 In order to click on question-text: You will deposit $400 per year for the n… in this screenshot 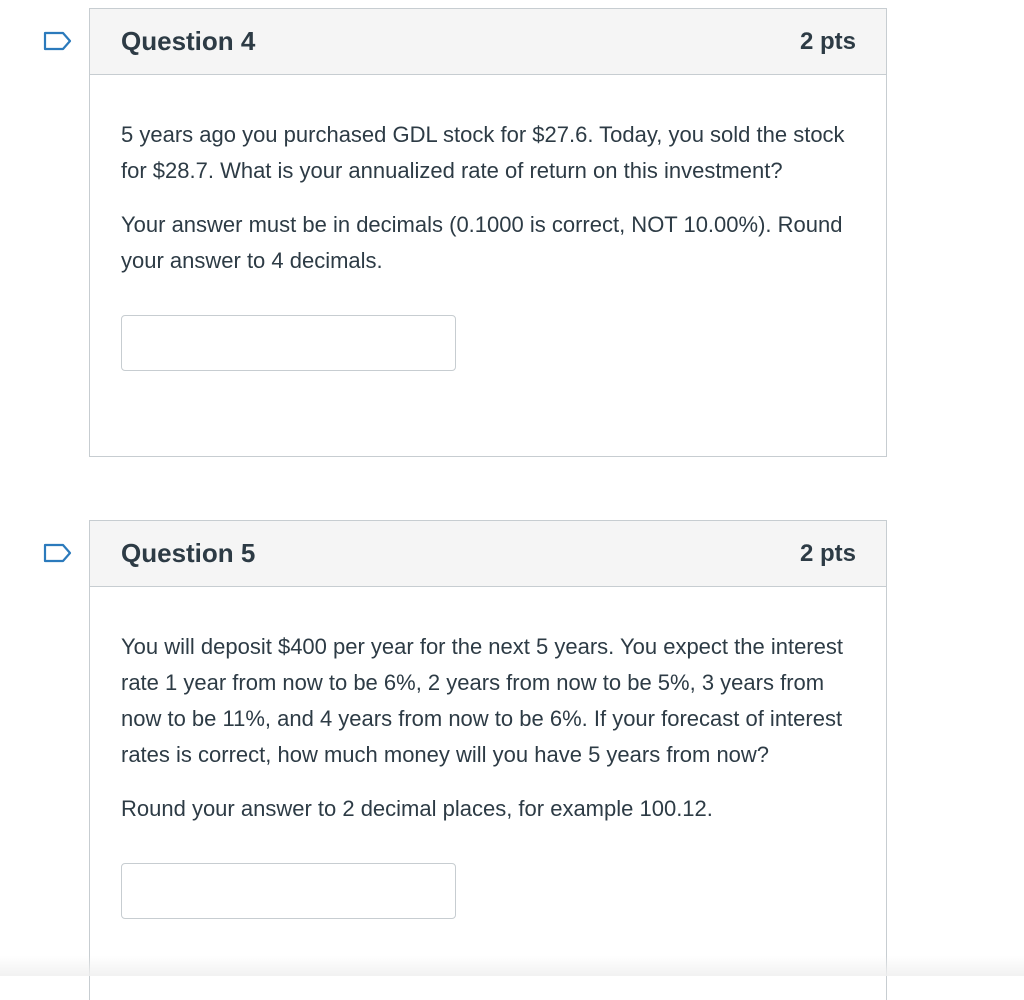, I will do `click(482, 700)`.